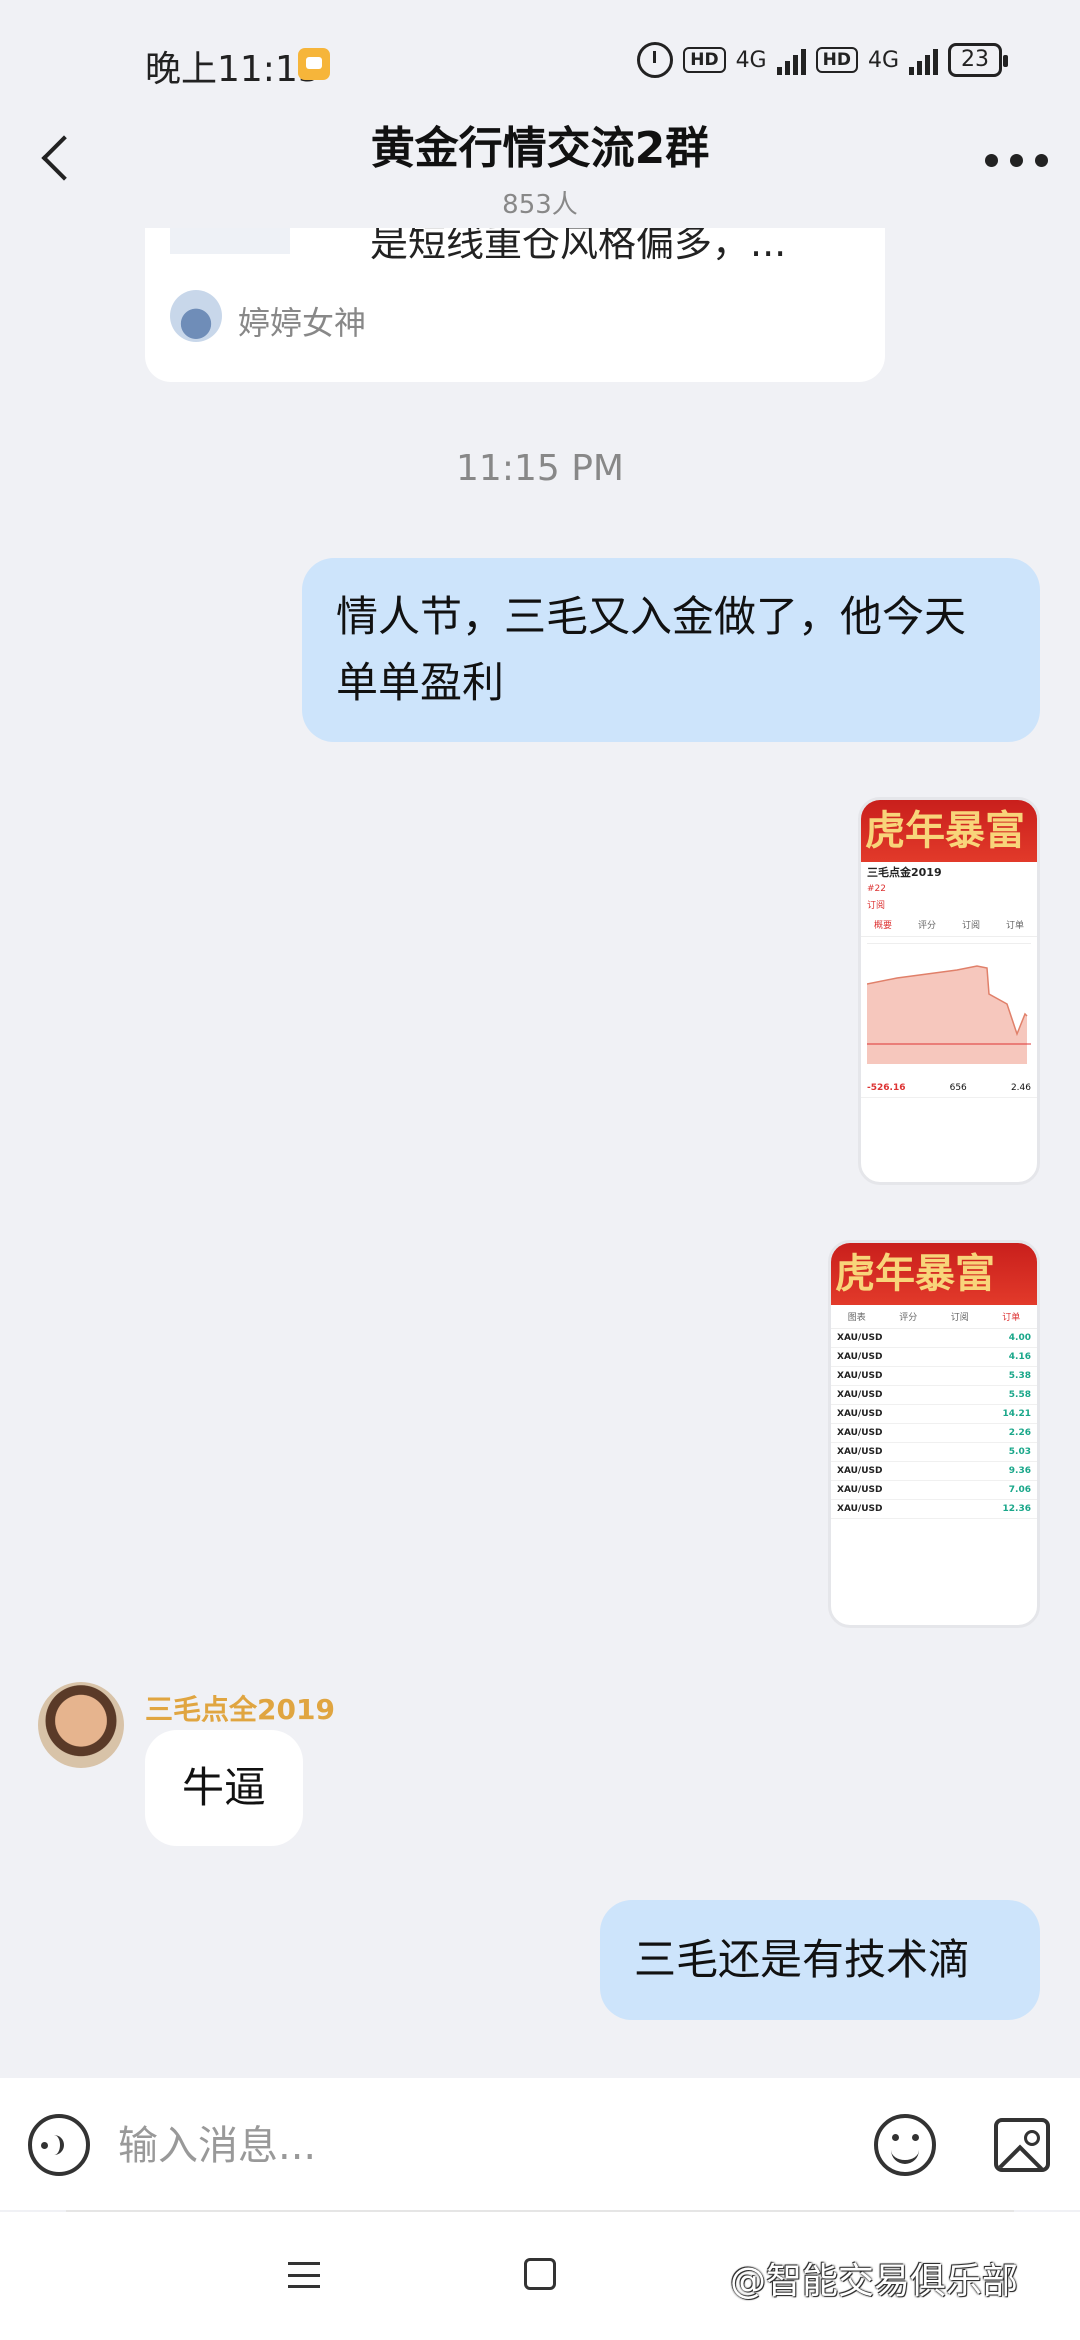  What do you see at coordinates (934, 1471) in the screenshot?
I see `order-row: XAU/USD 9.36` at bounding box center [934, 1471].